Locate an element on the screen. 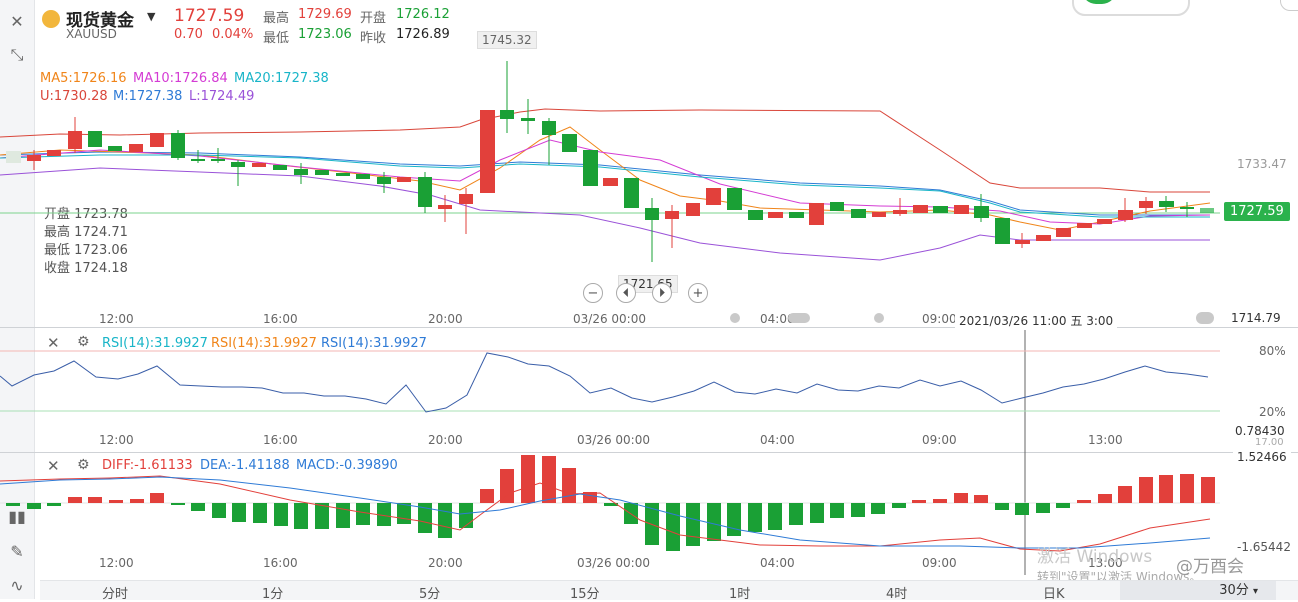  current-price-tag: 1727.59 is located at coordinates (1257, 211).